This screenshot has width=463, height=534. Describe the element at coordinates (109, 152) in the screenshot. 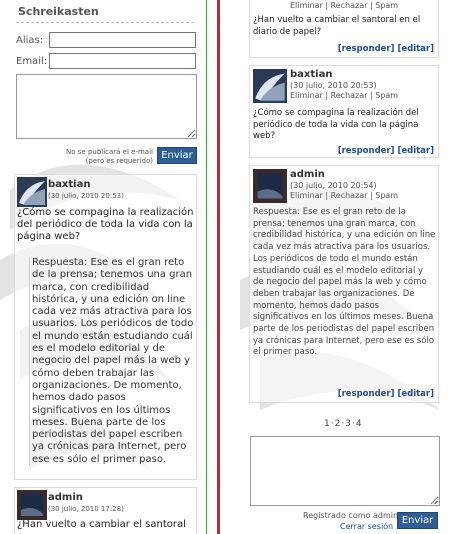

I see `email-note-line1: No se publicará el e-mail` at that location.